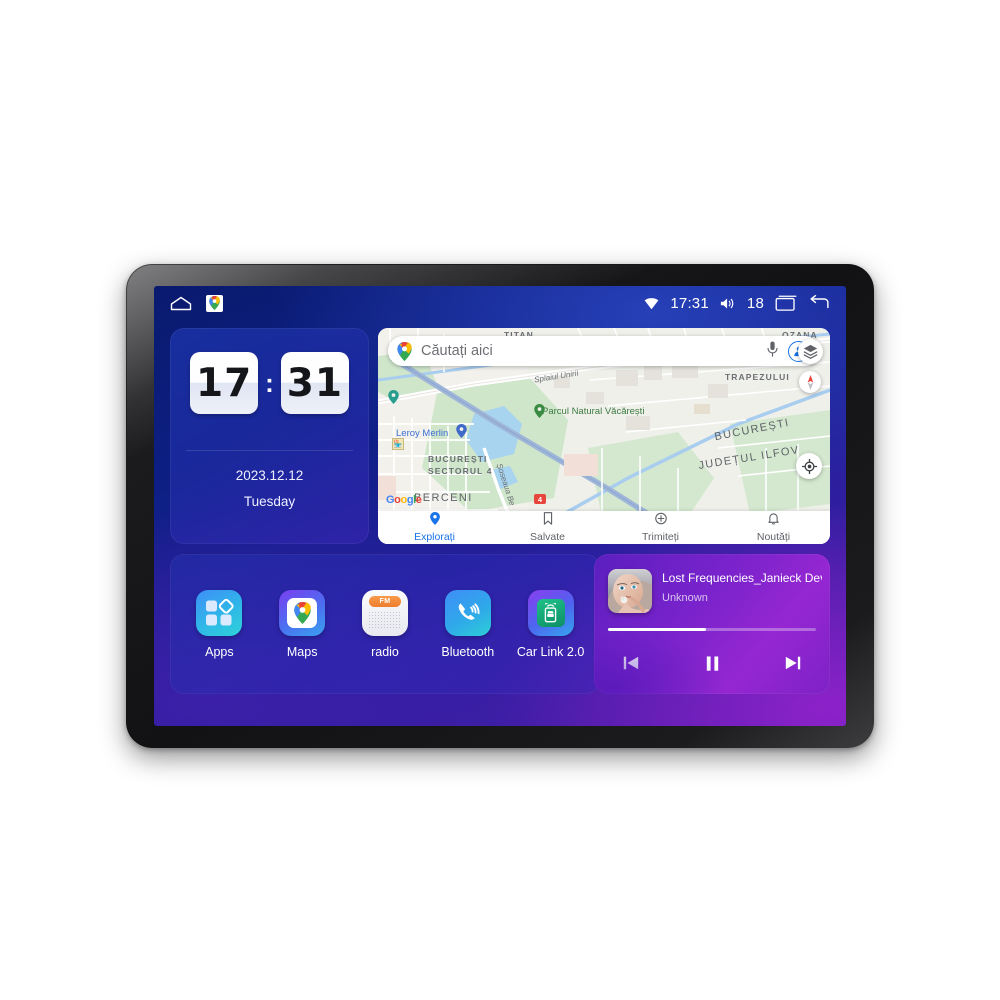  I want to click on dock-item-maps: Maps, so click(302, 624).